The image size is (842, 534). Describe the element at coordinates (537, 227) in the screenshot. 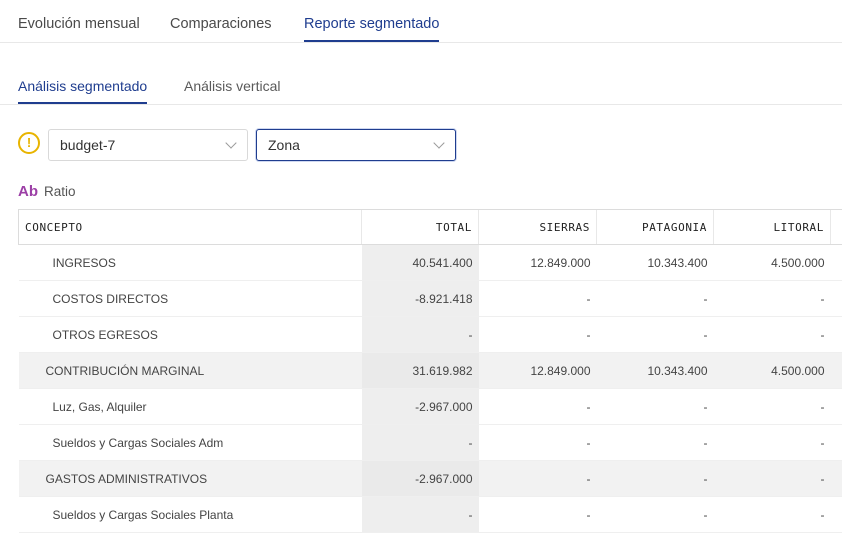

I see `header-sierras: SIERRAS` at that location.